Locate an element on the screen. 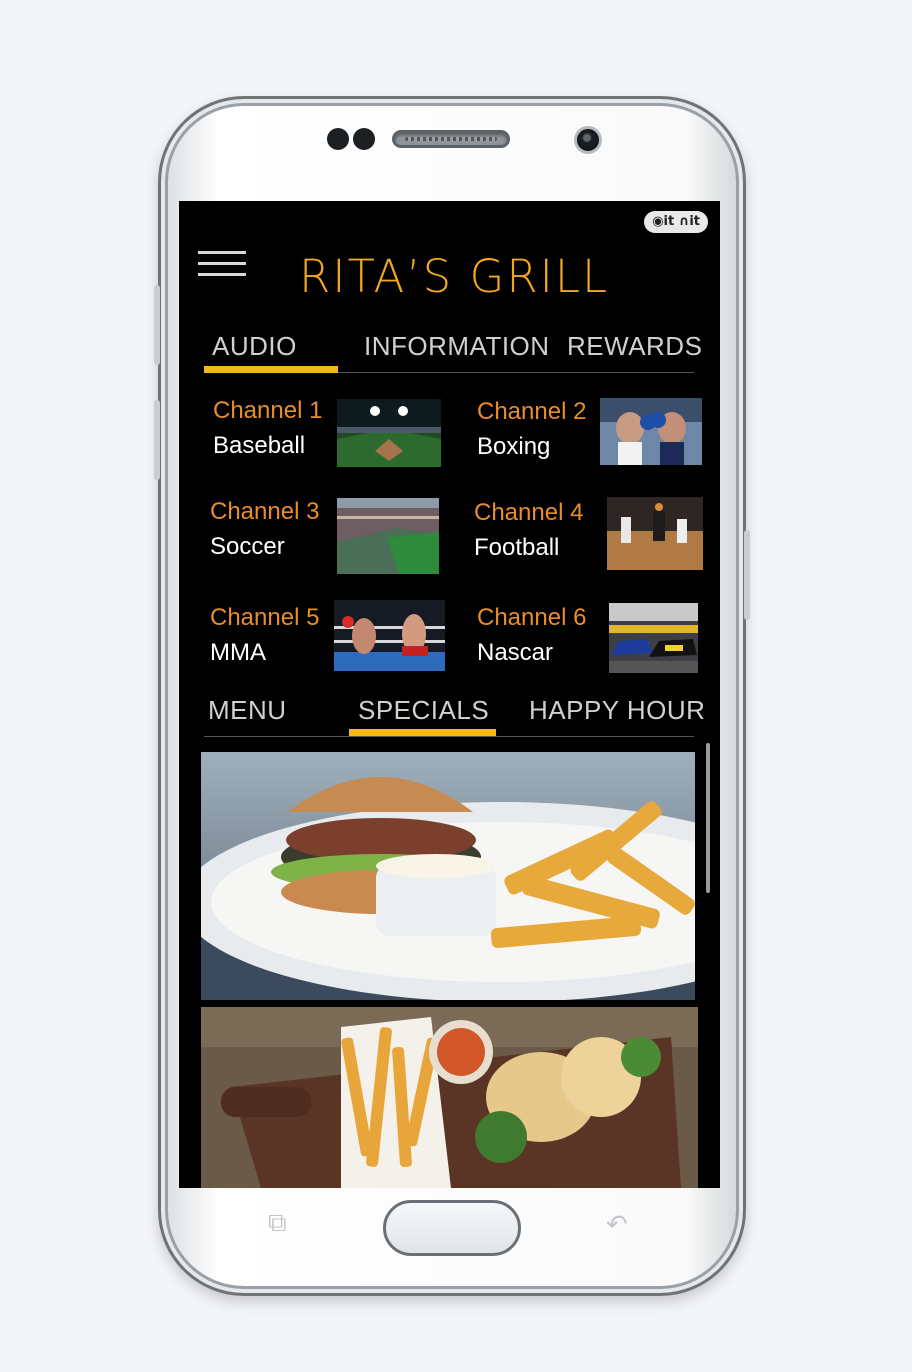 This screenshot has width=912, height=1372. tab-happy-hour: HAPPY HOUR is located at coordinates (617, 710).